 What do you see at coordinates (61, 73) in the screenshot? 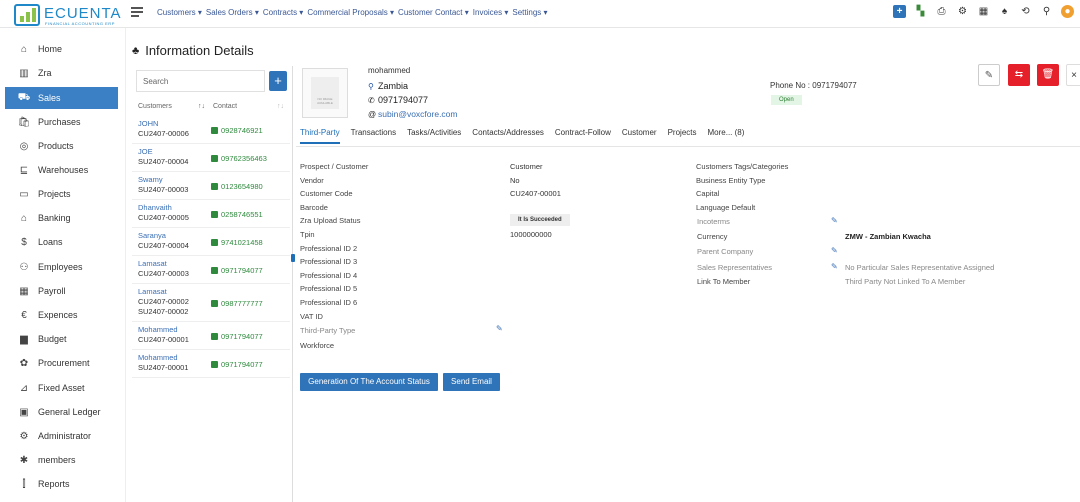
I see `sidebar-item-zra: ▥ Zra` at bounding box center [61, 73].